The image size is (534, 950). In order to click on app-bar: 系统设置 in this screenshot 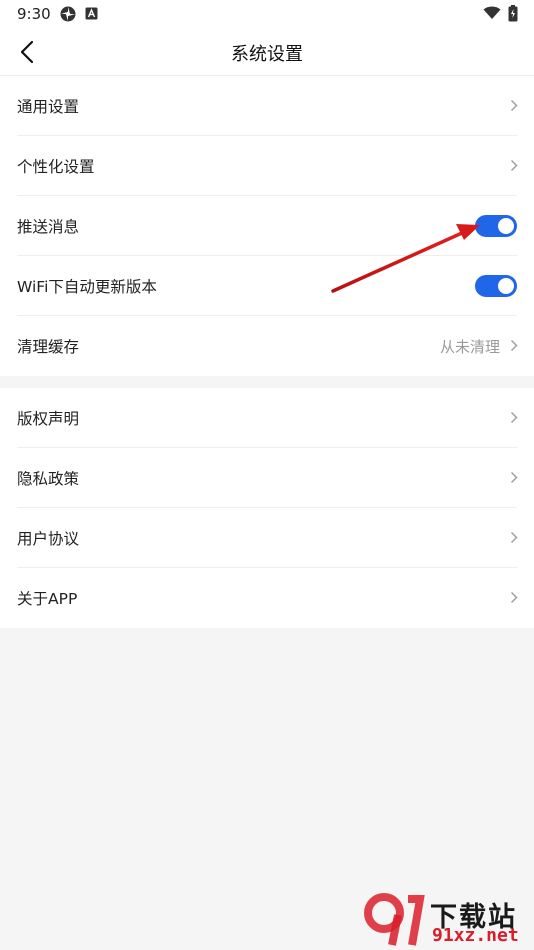, I will do `click(267, 52)`.